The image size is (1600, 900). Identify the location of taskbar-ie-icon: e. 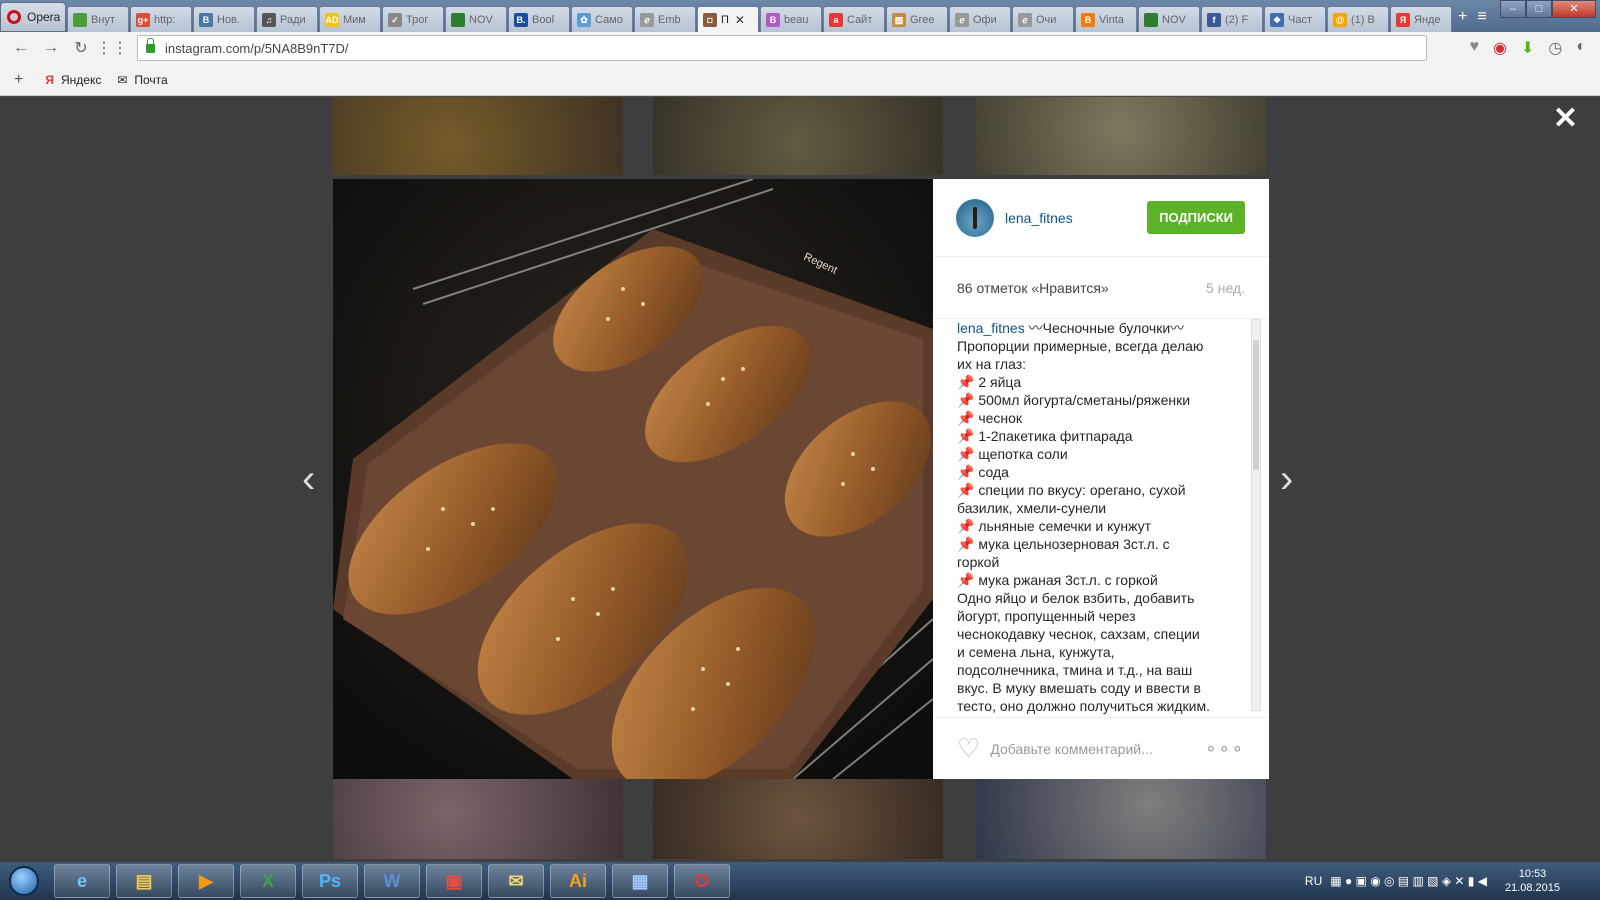
(82, 881).